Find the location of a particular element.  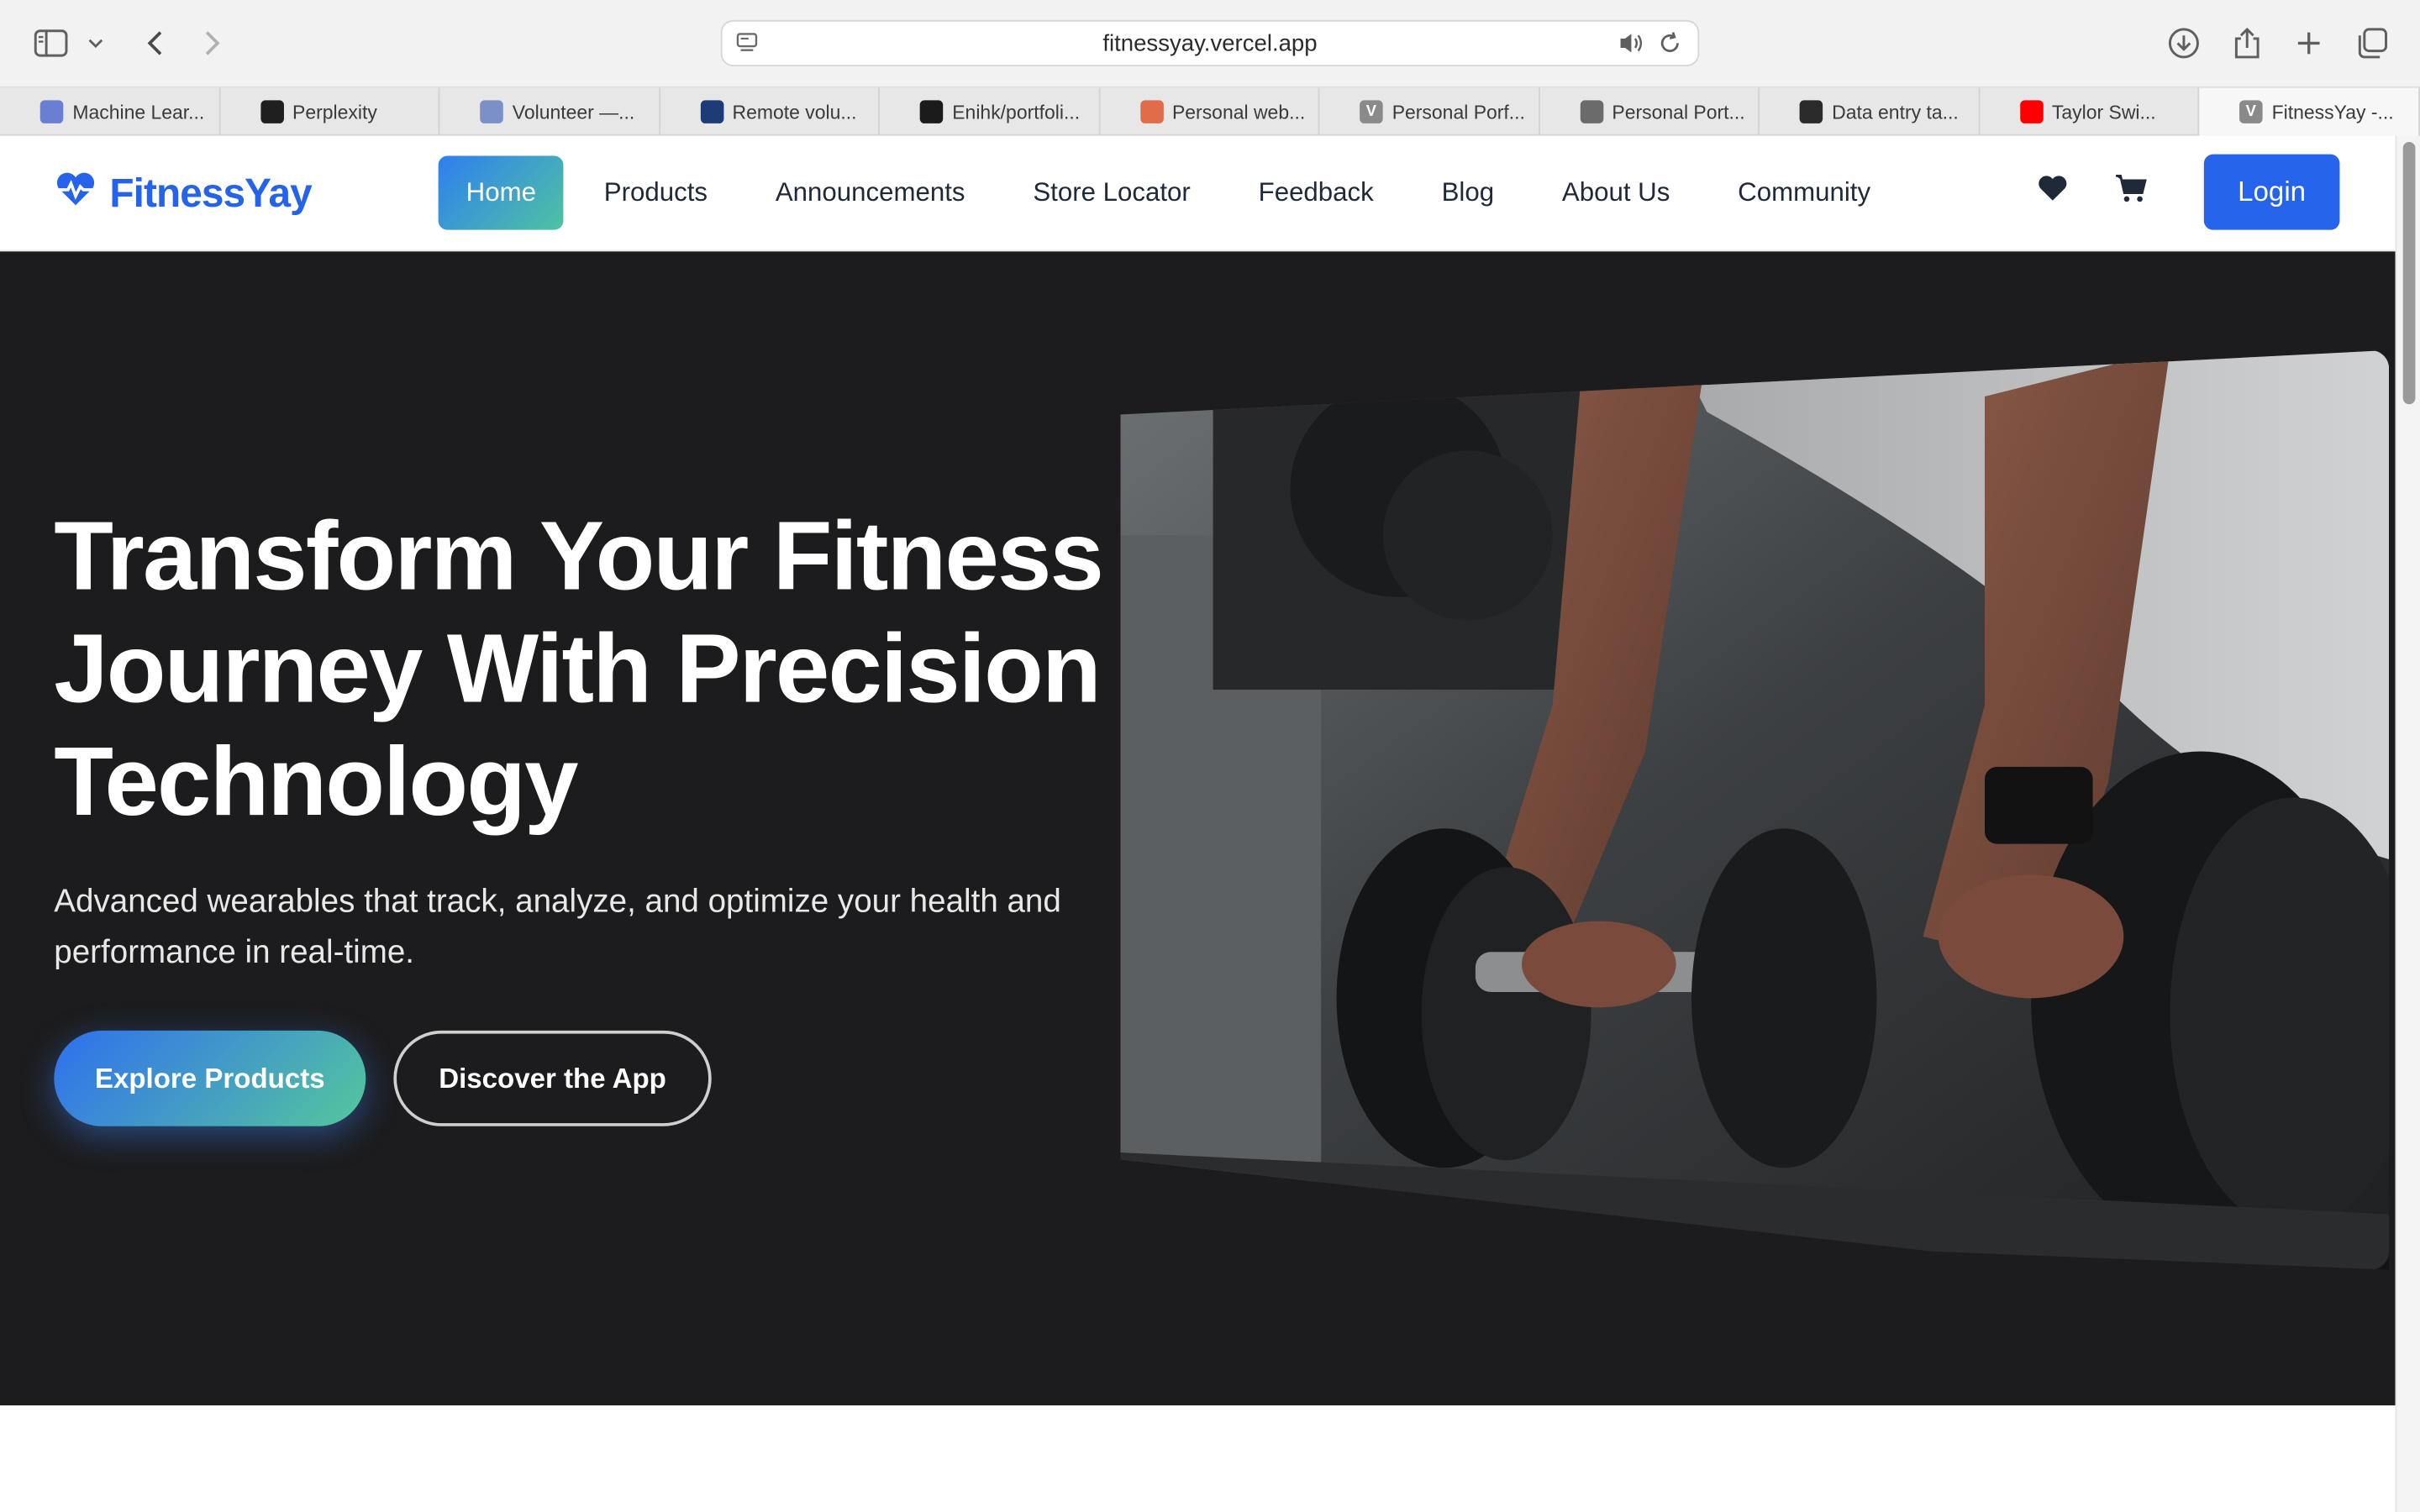

tab-label: Perplexity is located at coordinates (334, 112).